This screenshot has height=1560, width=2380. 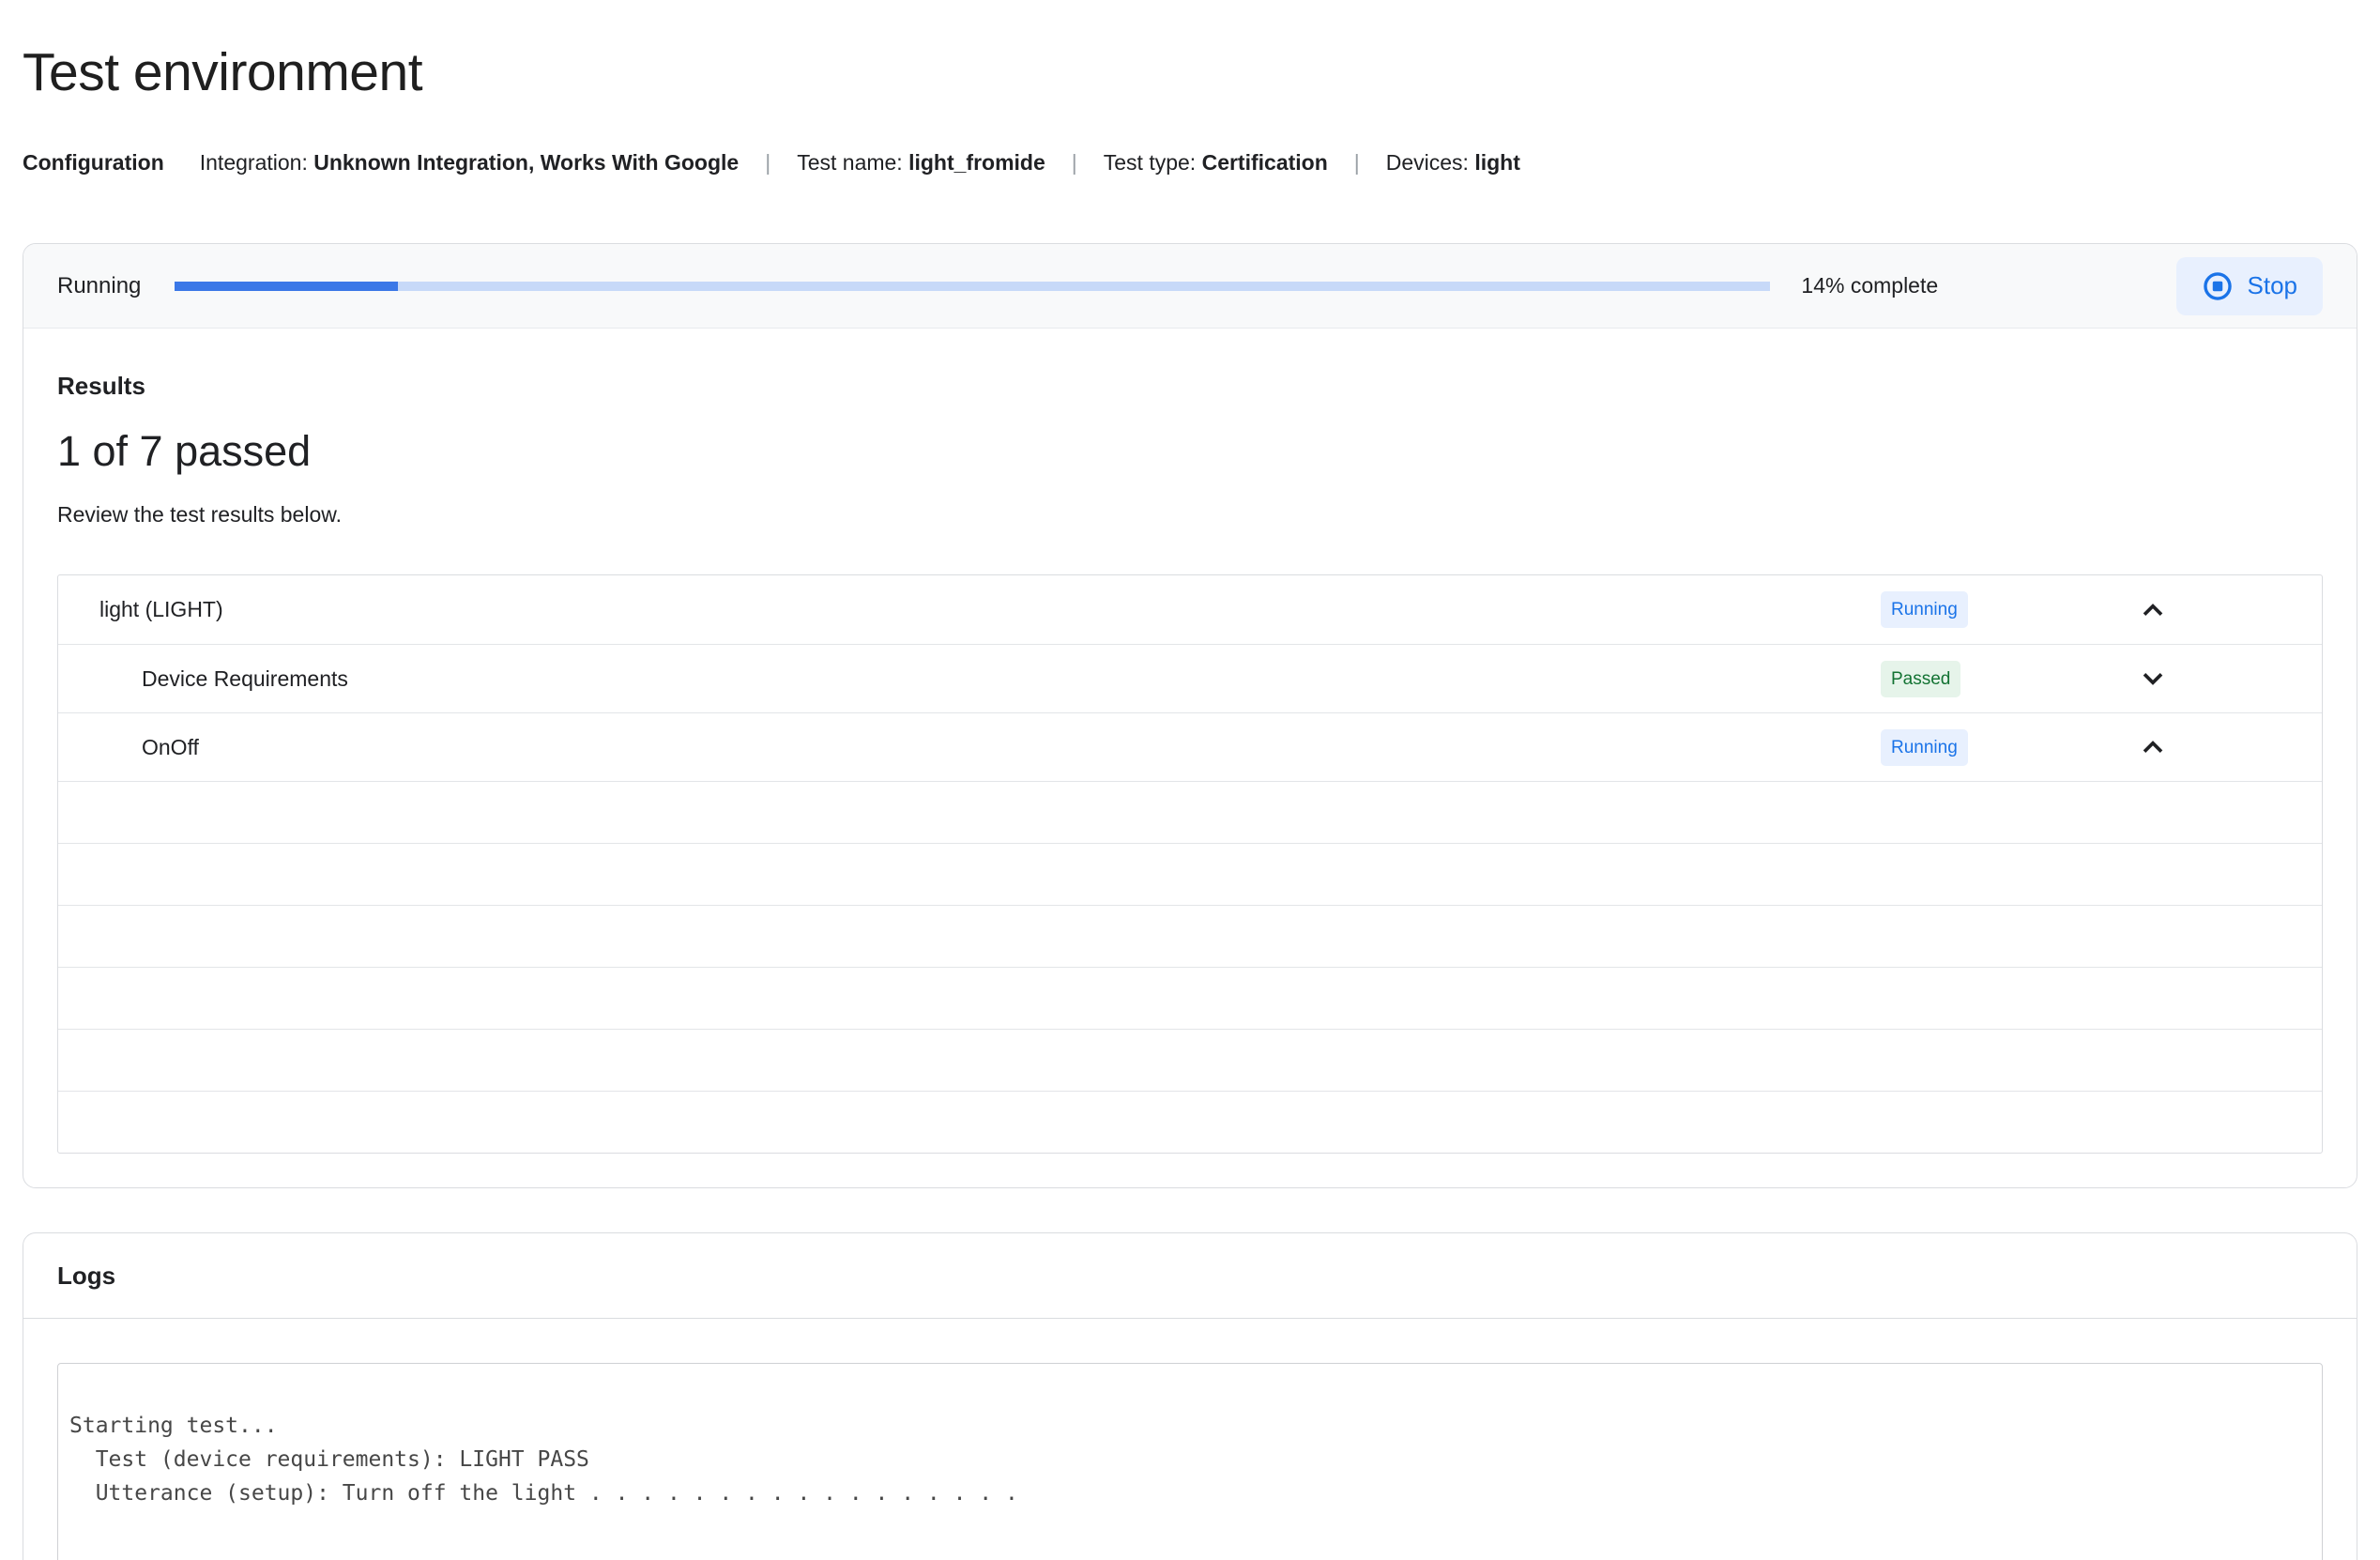 What do you see at coordinates (1870, 285) in the screenshot?
I see `progress-percent-label: 14% complete` at bounding box center [1870, 285].